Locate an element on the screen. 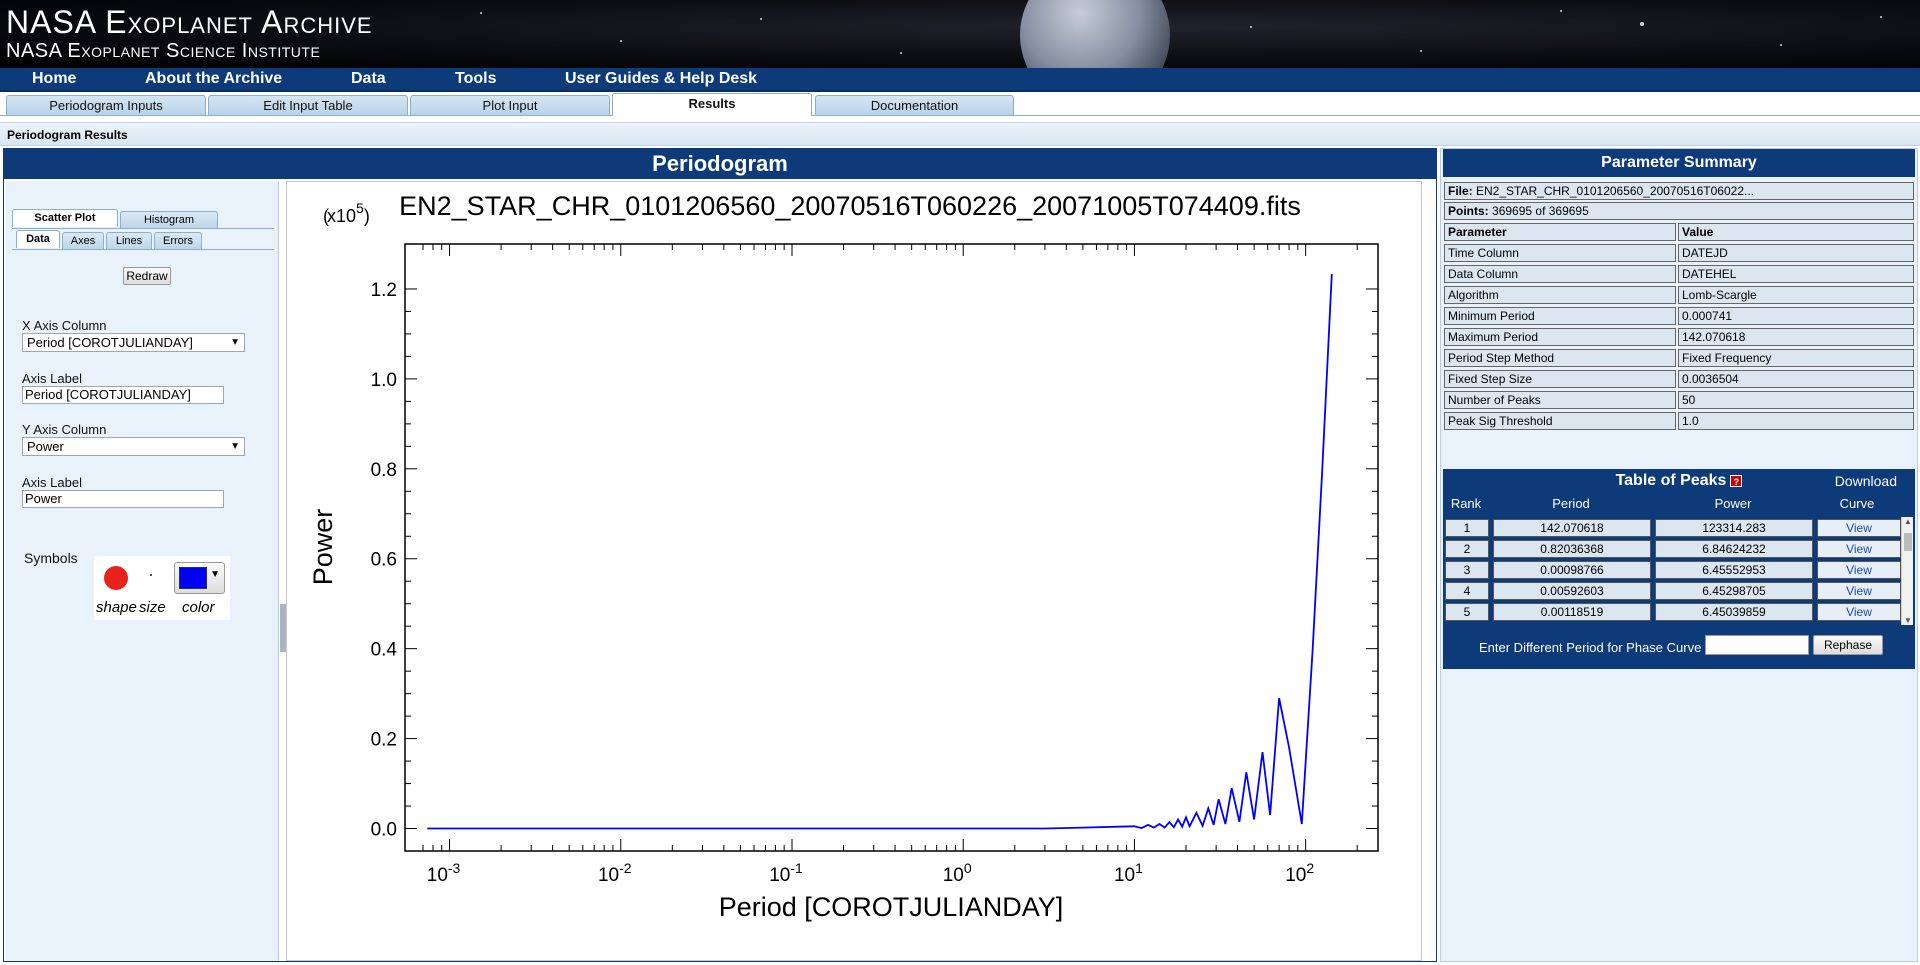 Image resolution: width=1920 pixels, height=965 pixels. scroll-down-icon: ▼ is located at coordinates (1908, 620).